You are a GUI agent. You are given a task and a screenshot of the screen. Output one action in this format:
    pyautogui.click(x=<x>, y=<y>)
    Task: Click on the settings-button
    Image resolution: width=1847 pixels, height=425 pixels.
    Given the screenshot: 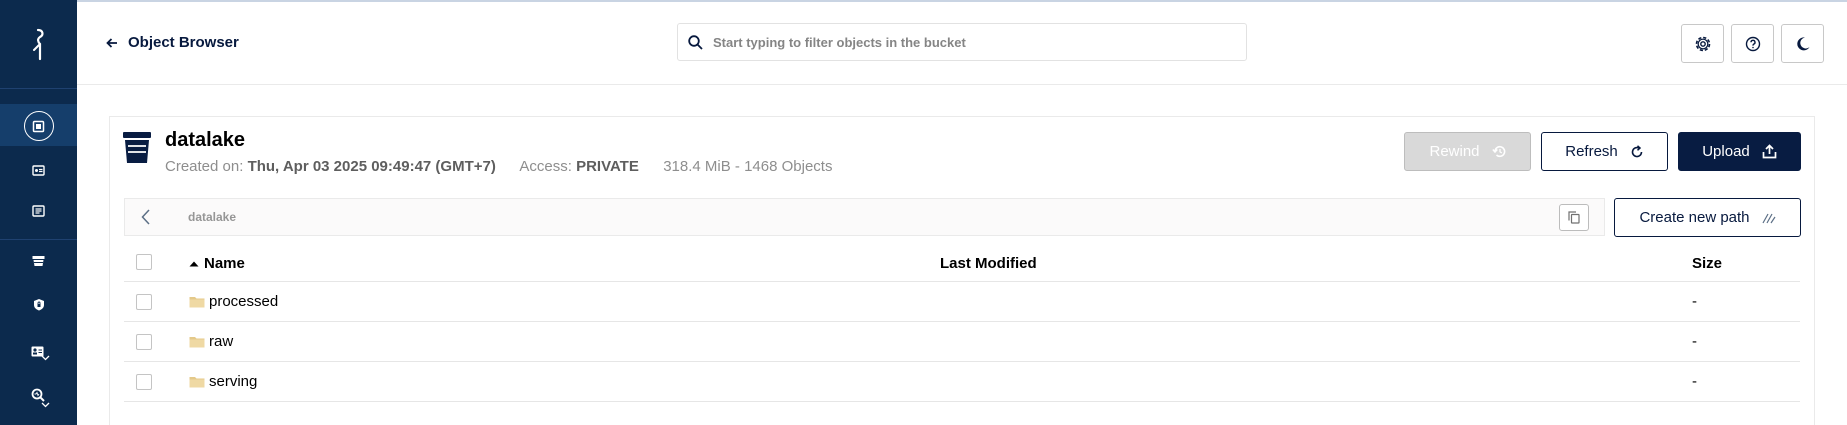 What is the action you would take?
    pyautogui.click(x=1702, y=43)
    